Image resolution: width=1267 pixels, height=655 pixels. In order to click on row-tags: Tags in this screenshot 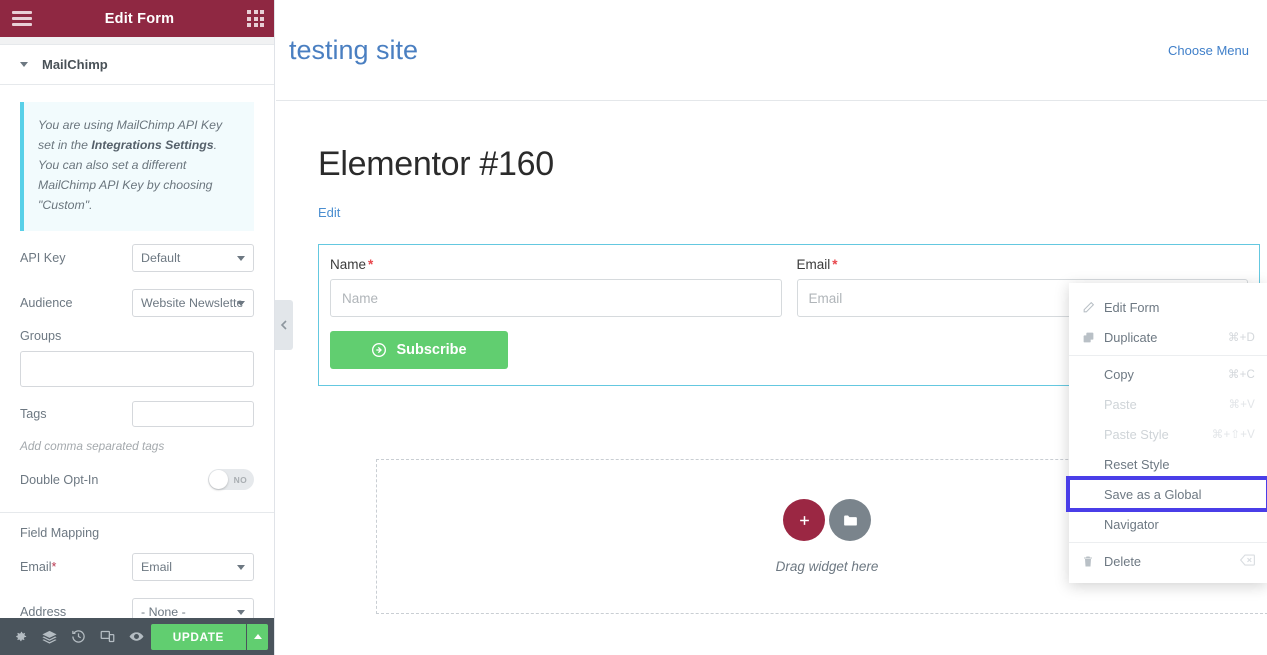, I will do `click(137, 414)`.